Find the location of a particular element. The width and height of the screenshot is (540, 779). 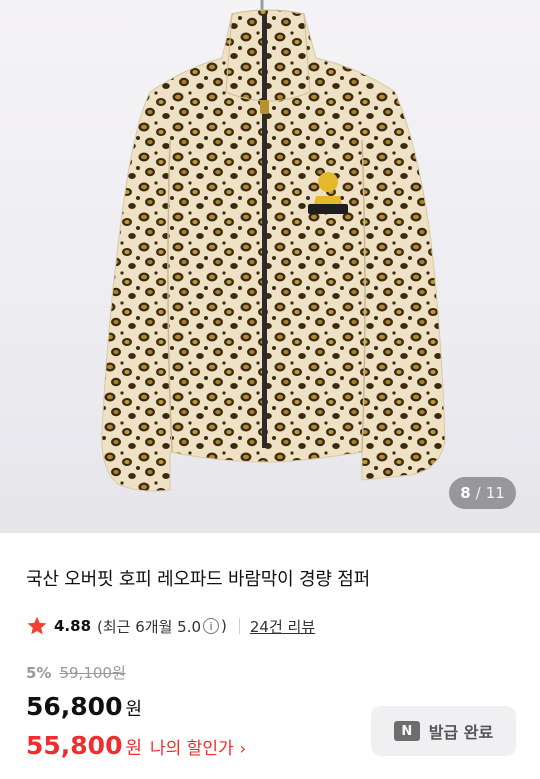

coupon-issued-label: 발급 완료 is located at coordinates (461, 732).